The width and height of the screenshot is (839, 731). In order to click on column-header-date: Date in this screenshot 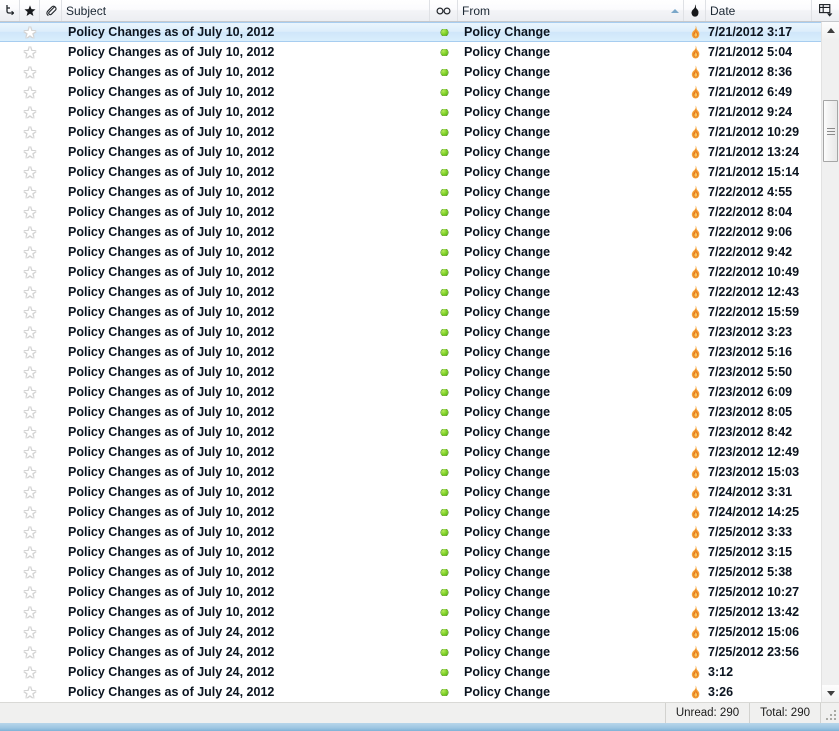, I will do `click(759, 10)`.